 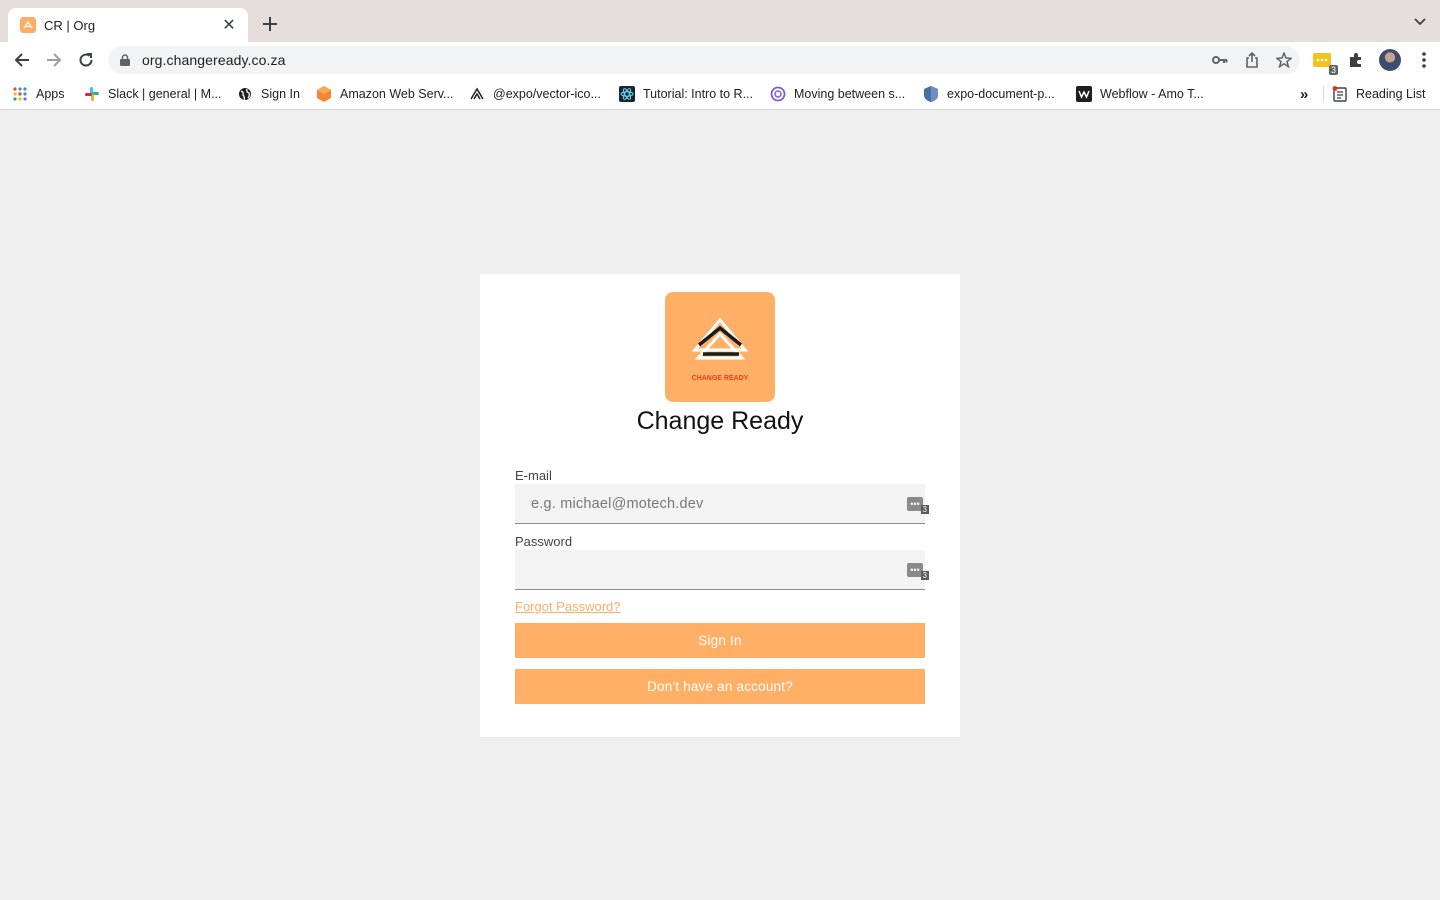 I want to click on changeready-favicon-icon, so click(x=28, y=25).